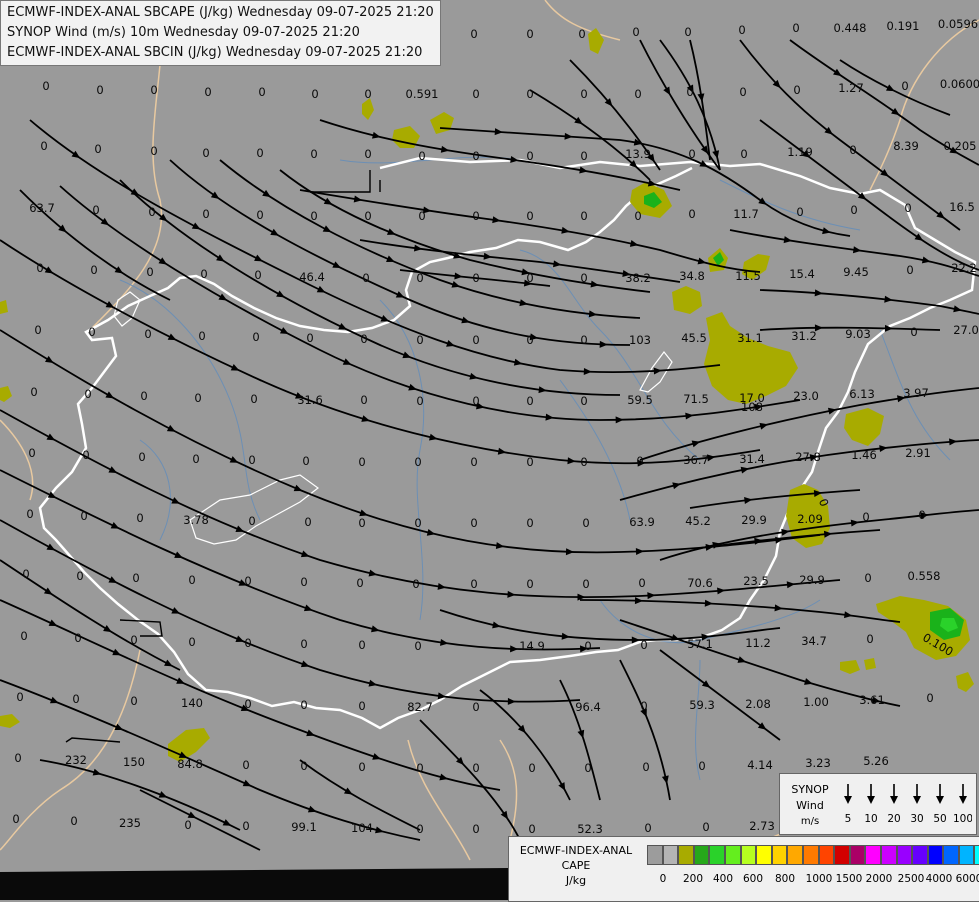 Image resolution: width=979 pixels, height=902 pixels. I want to click on station-value: 63.7, so click(42, 208).